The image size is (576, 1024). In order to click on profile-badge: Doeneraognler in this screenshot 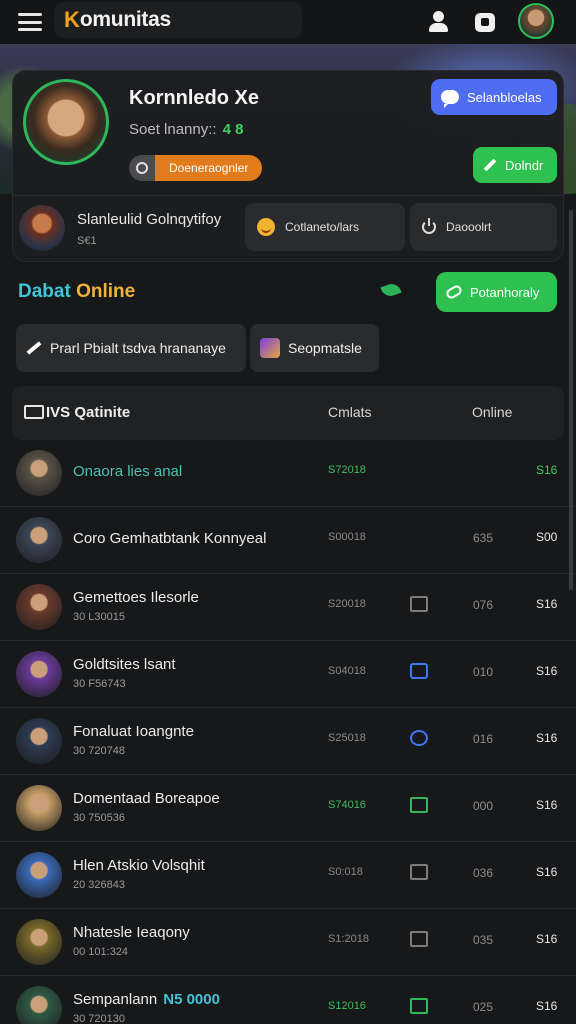, I will do `click(196, 168)`.